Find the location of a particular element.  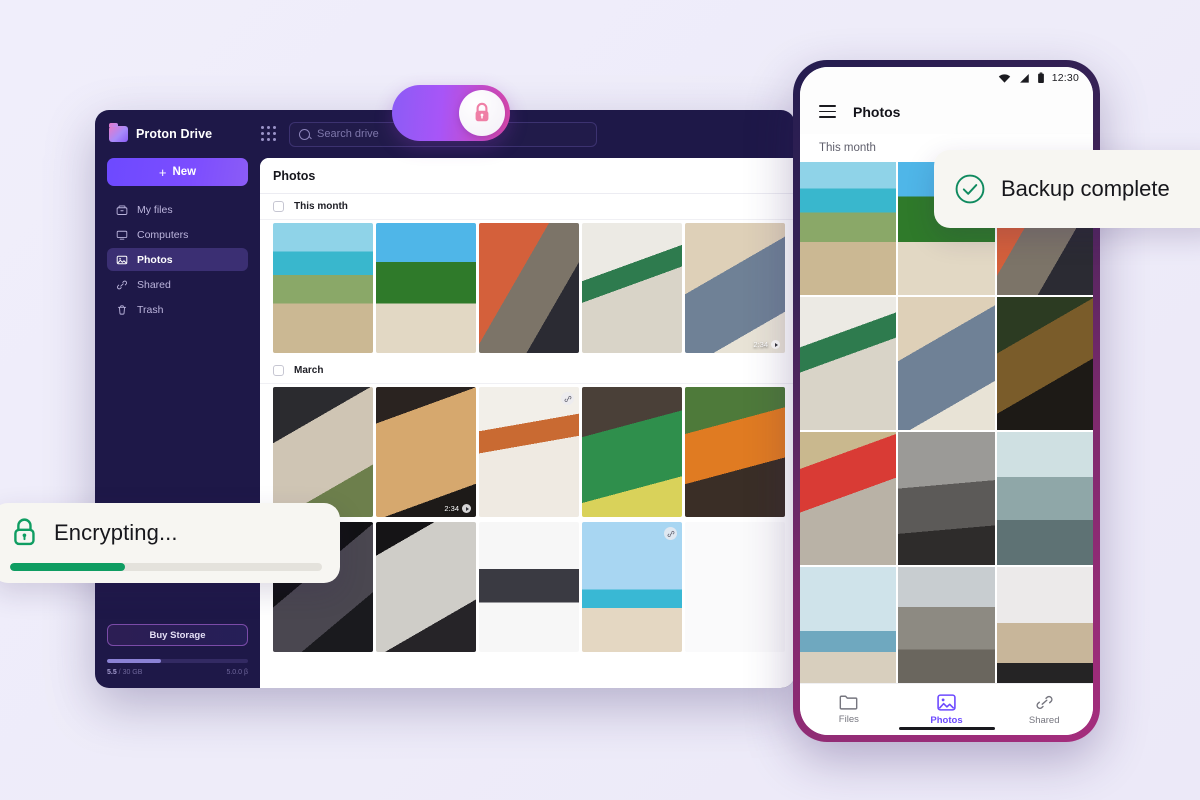

sidebar-item-label: Computers is located at coordinates (163, 234).